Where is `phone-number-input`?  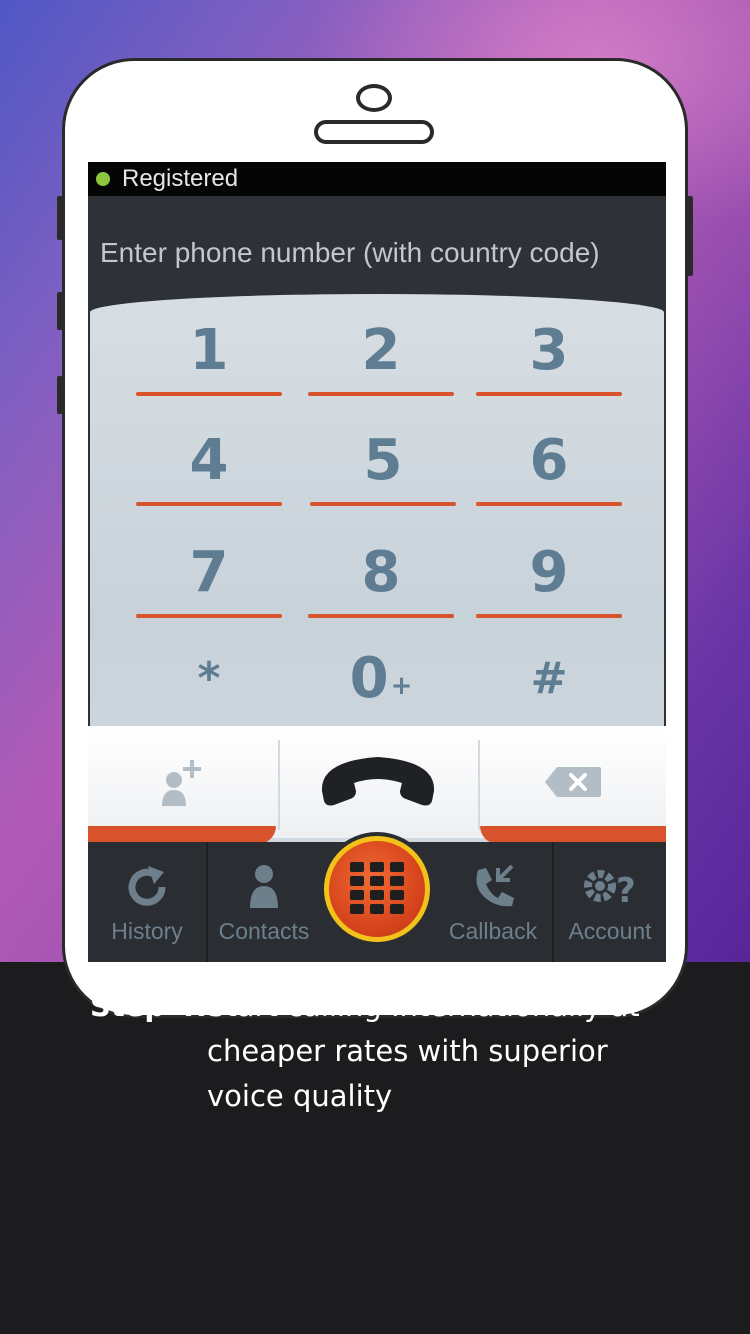 phone-number-input is located at coordinates (377, 246).